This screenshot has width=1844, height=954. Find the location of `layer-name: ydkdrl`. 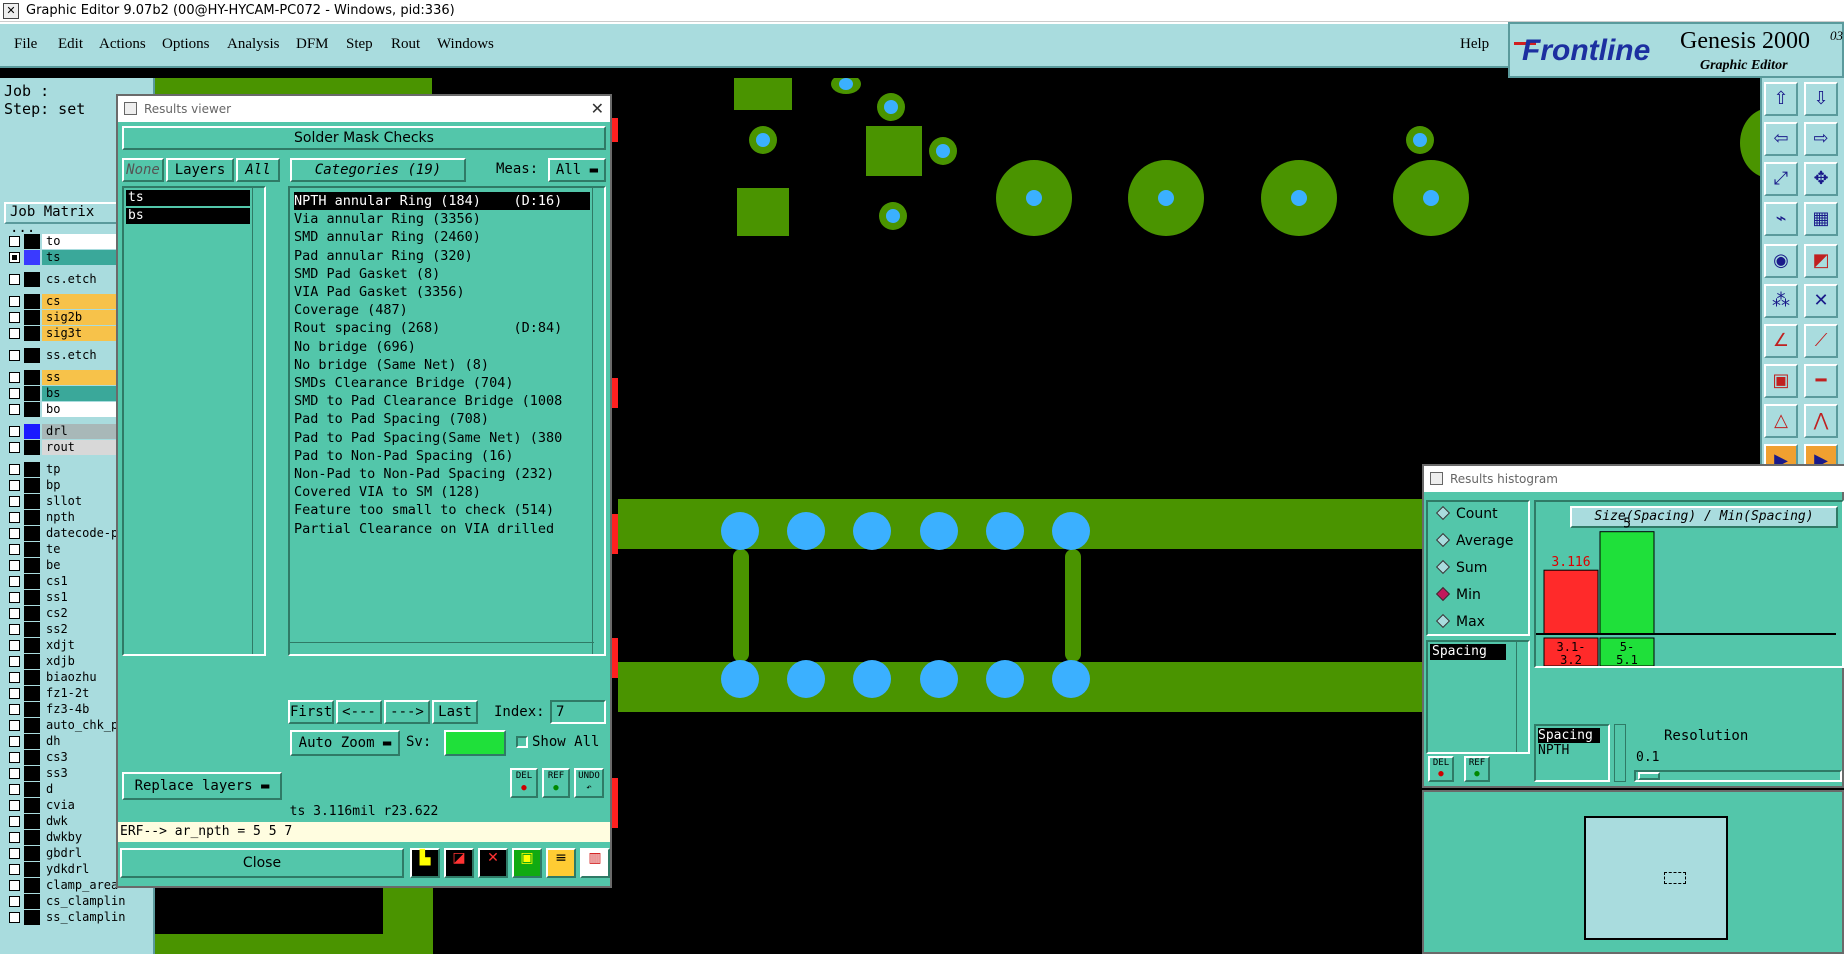

layer-name: ydkdrl is located at coordinates (84, 869).